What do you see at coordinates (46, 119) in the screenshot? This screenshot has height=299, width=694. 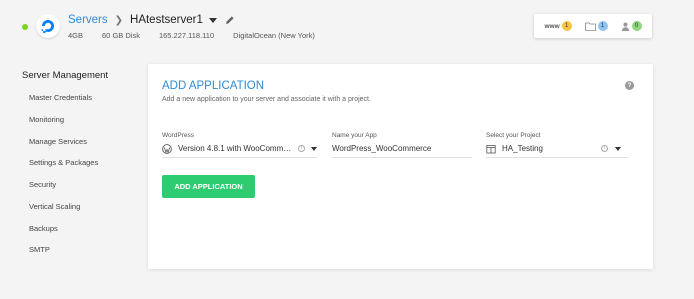 I see `sidebar-item-monitoring: Monitoring` at bounding box center [46, 119].